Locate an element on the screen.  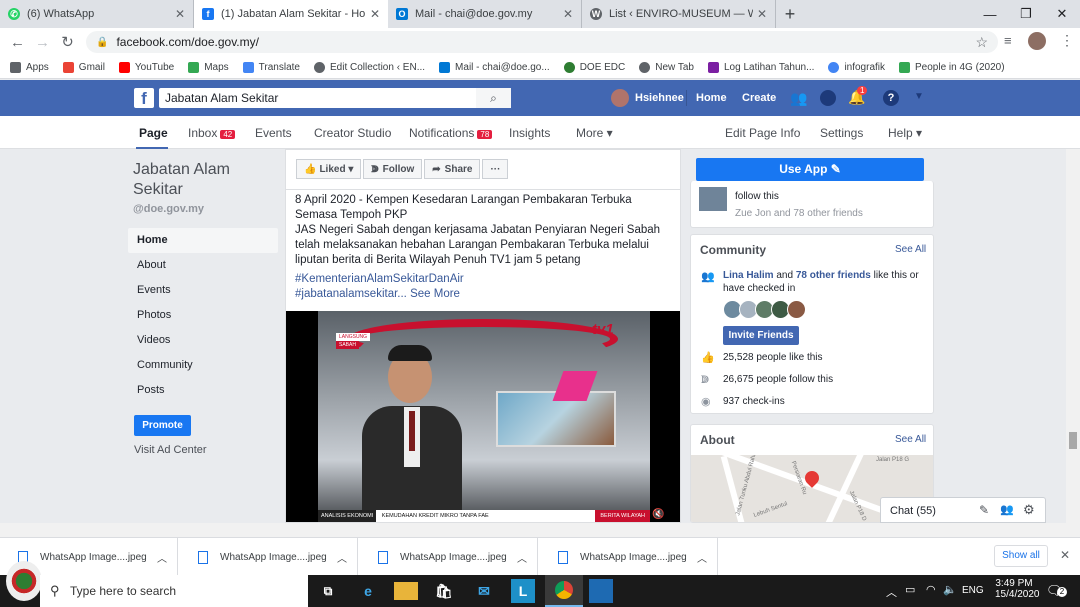
use-app-button: Use App ✎ is located at coordinates (810, 169).